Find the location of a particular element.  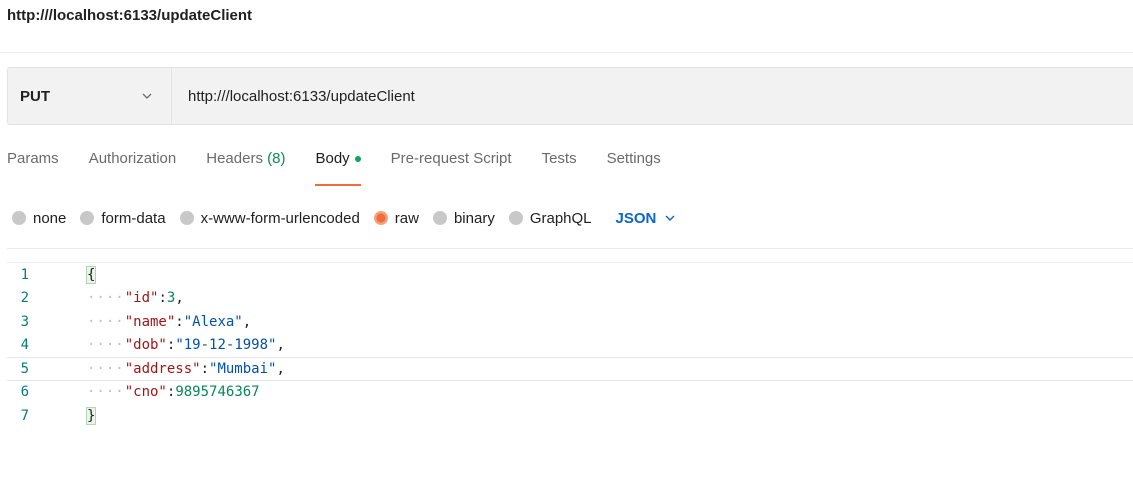

code-line: 4 ····"dob":"19-12-1998", is located at coordinates (570, 346).